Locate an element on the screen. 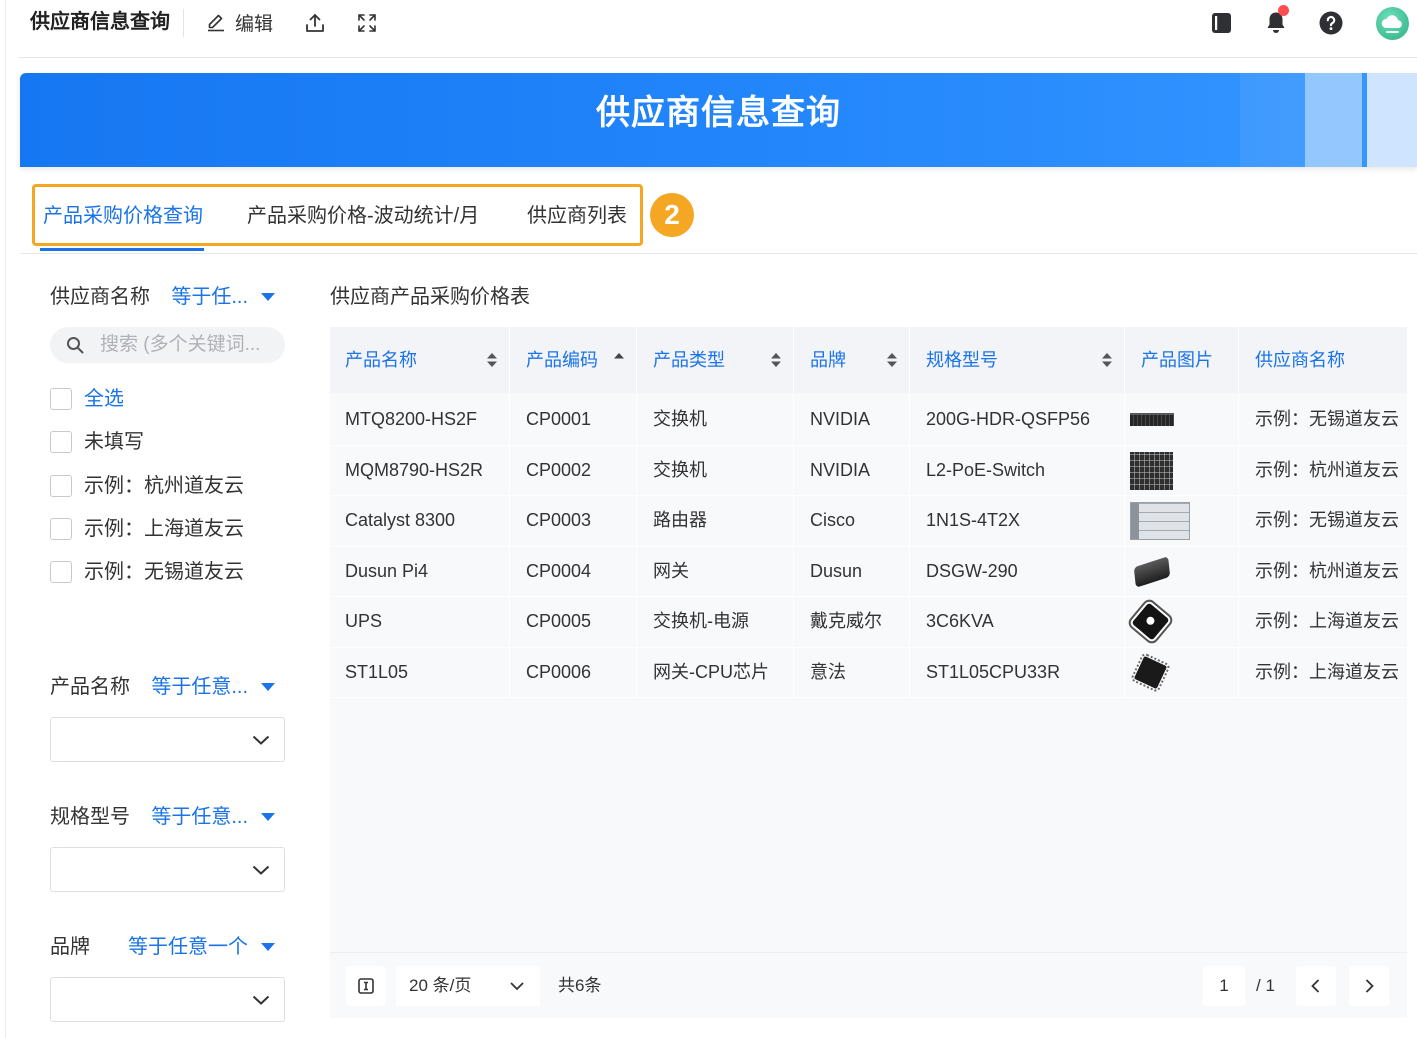 The image size is (1417, 1038). cell-brand: 意法 is located at coordinates (852, 672).